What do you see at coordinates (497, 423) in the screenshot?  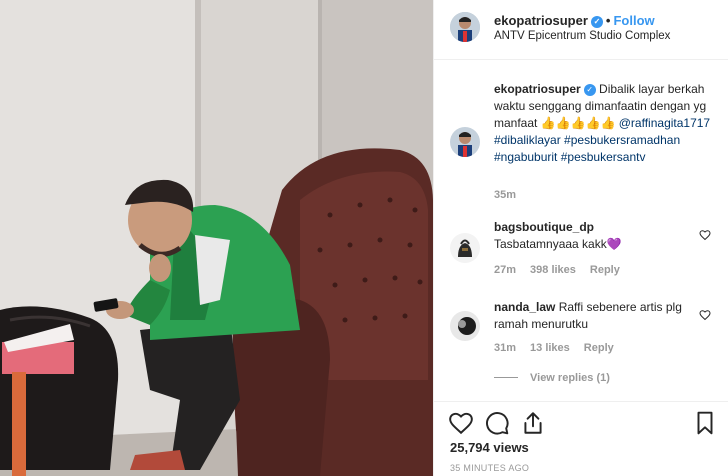 I see `comment-icon` at bounding box center [497, 423].